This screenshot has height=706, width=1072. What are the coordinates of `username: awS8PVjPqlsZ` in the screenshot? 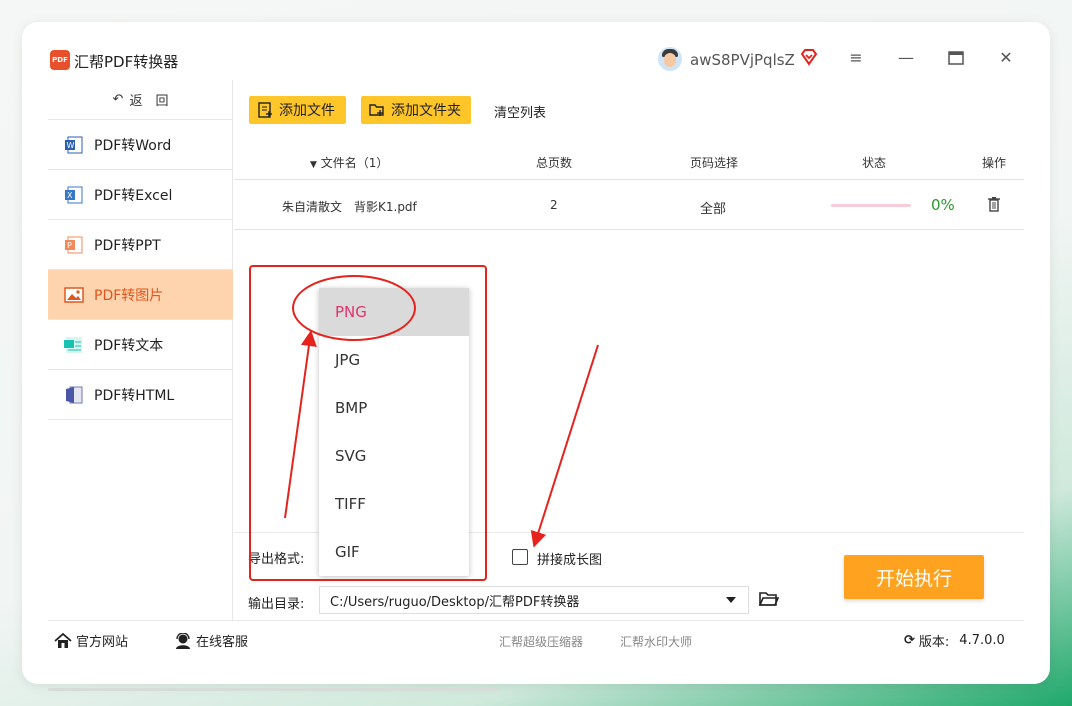 It's located at (742, 60).